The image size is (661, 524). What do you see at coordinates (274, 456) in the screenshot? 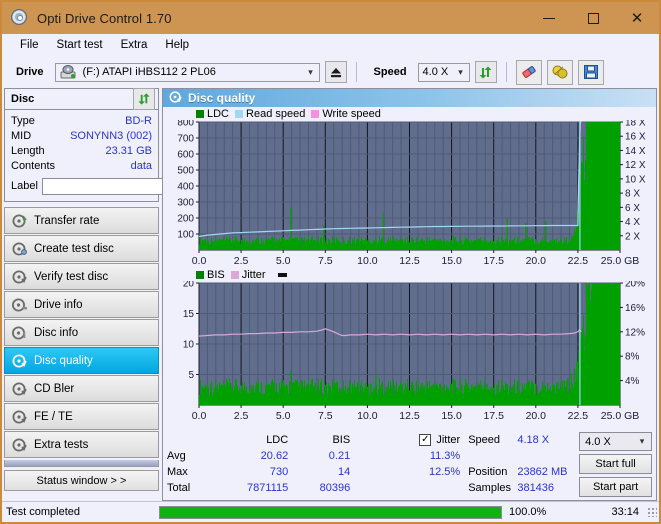
I see `stats-ldc-avg: 20.62` at bounding box center [274, 456].